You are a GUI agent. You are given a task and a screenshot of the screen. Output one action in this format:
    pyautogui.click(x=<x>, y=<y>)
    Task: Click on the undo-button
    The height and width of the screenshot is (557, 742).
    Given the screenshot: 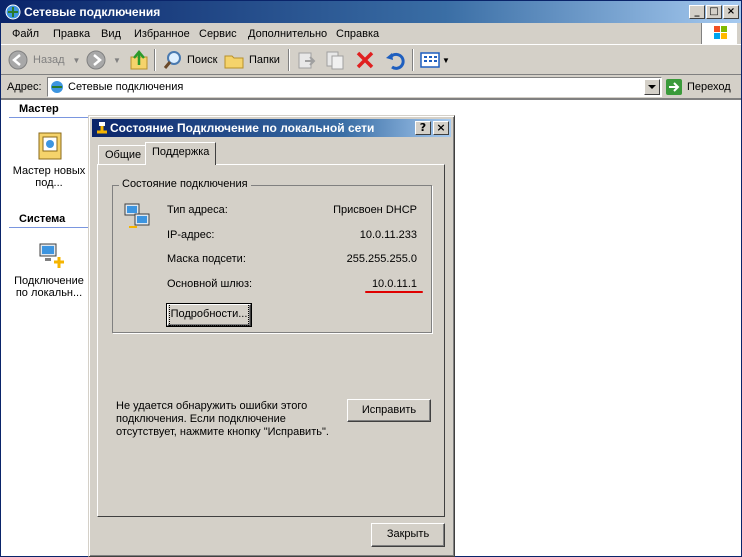 What is the action you would take?
    pyautogui.click(x=395, y=60)
    